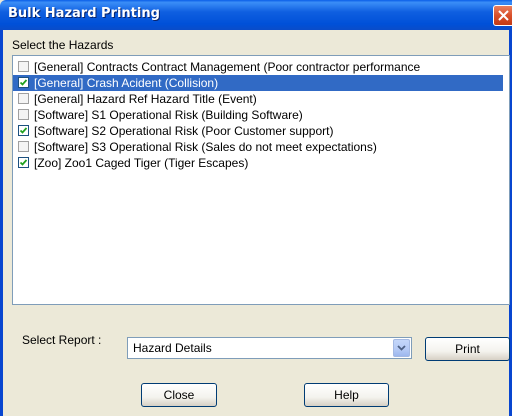 This screenshot has width=512, height=416. Describe the element at coordinates (256, 15) in the screenshot. I see `title-bar: Bulk Hazard Printing` at that location.